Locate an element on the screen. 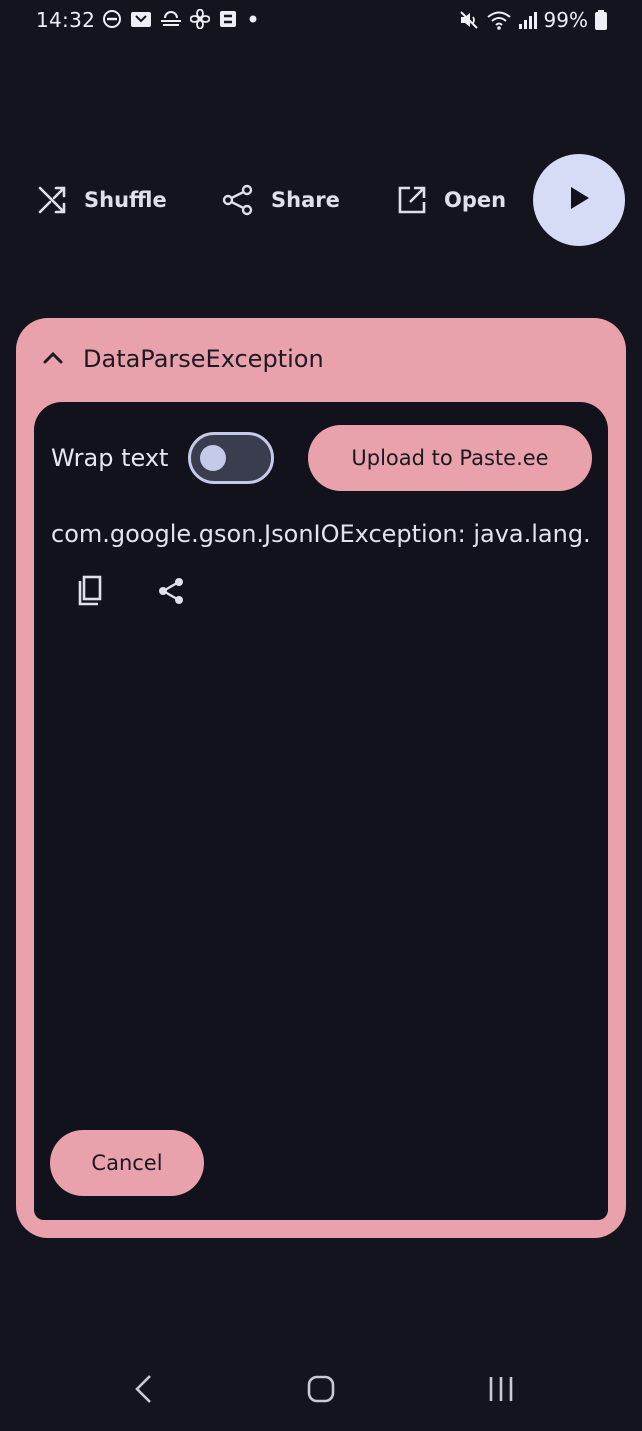  recents-icon is located at coordinates (501, 1391).